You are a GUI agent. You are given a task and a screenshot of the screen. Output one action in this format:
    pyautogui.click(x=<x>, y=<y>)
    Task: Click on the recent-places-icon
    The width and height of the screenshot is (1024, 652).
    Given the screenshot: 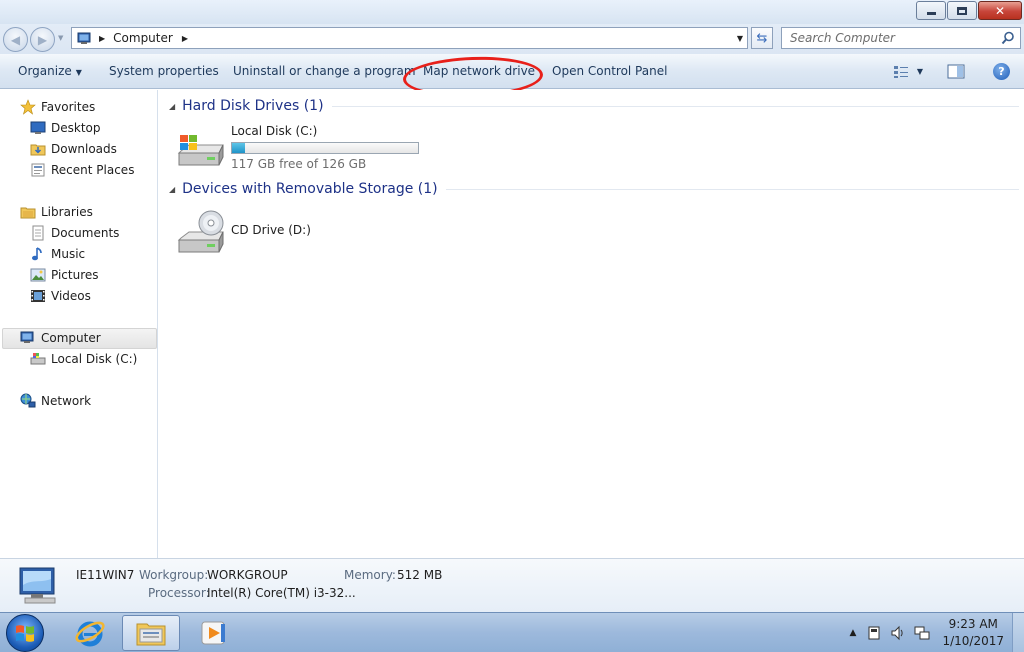 What is the action you would take?
    pyautogui.click(x=38, y=170)
    